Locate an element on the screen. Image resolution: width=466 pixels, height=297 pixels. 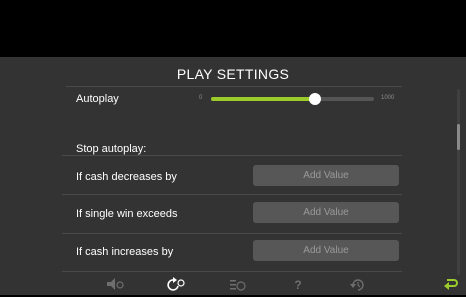
autoplay-slider is located at coordinates (292, 99).